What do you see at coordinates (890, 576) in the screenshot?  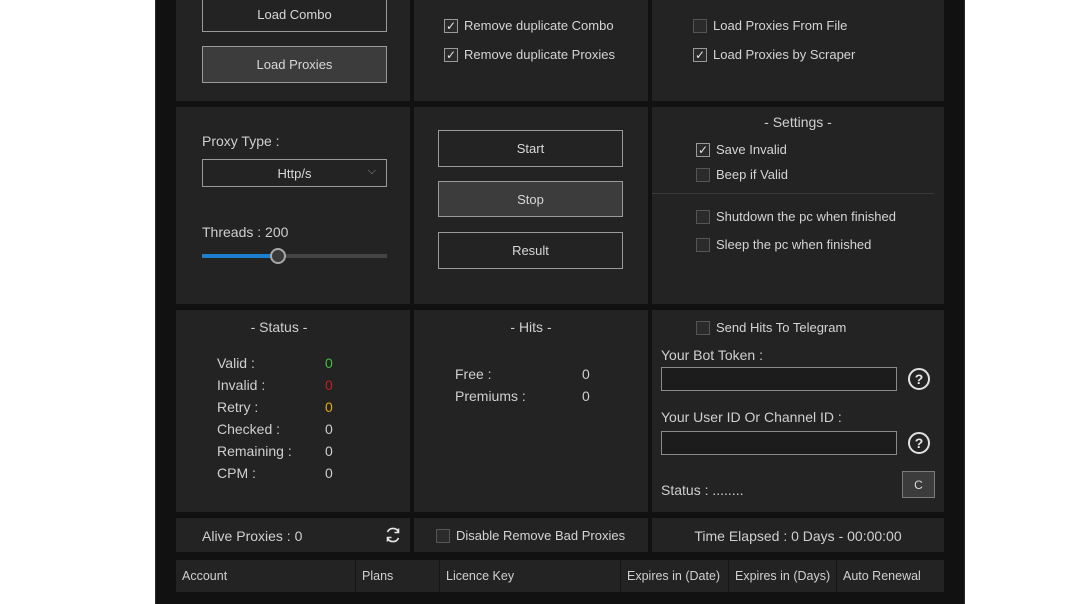 I see `column-header-auto-renewal: Auto Renewal` at bounding box center [890, 576].